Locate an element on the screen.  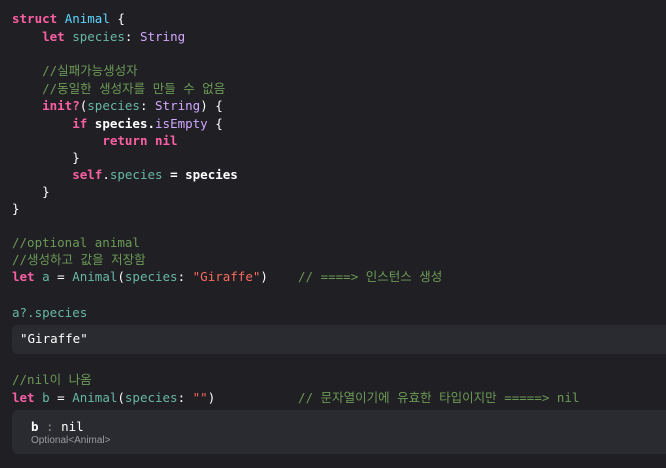
paren: ) { is located at coordinates (211, 105).